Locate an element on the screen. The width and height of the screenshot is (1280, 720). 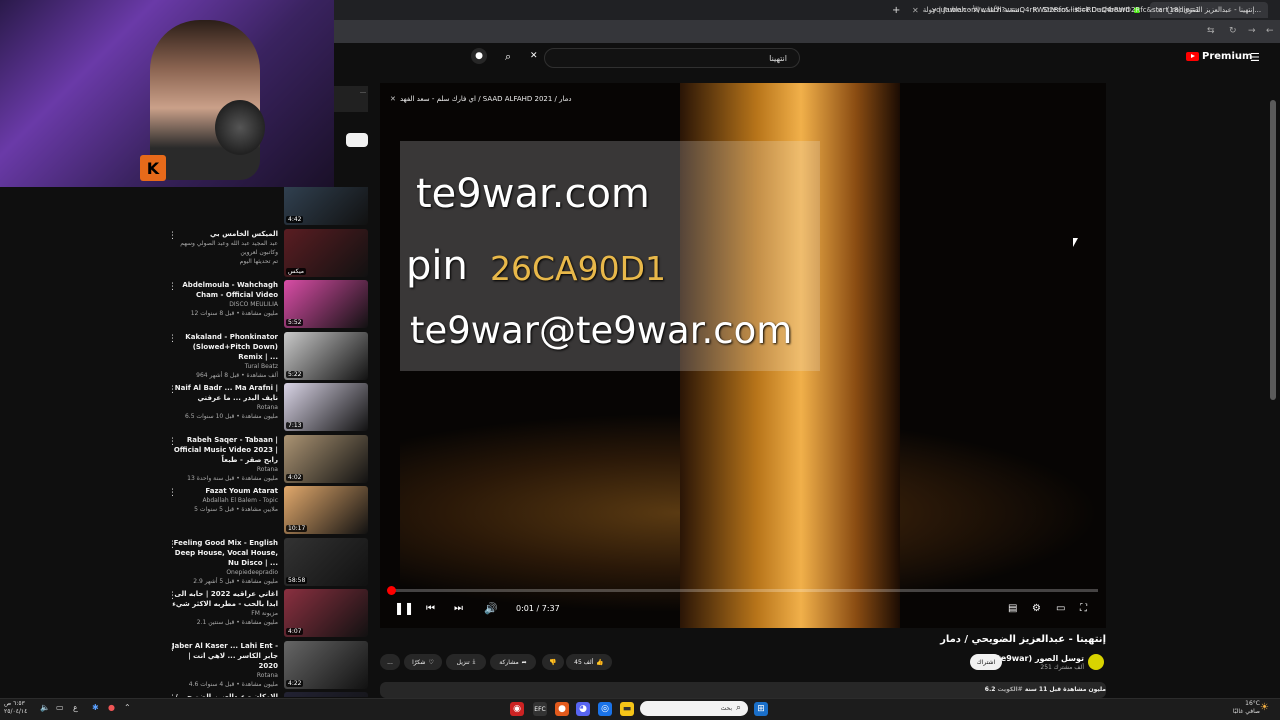
download-button: تنزيل ⤓ is located at coordinates (466, 662).